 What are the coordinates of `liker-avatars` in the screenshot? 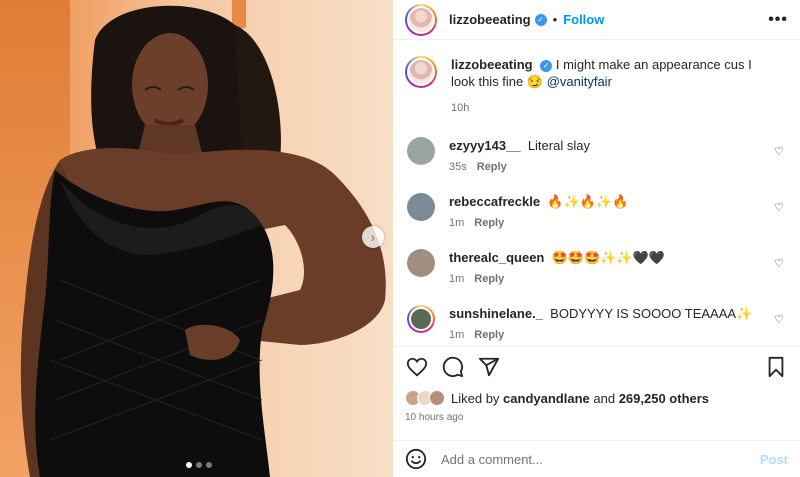 It's located at (425, 398).